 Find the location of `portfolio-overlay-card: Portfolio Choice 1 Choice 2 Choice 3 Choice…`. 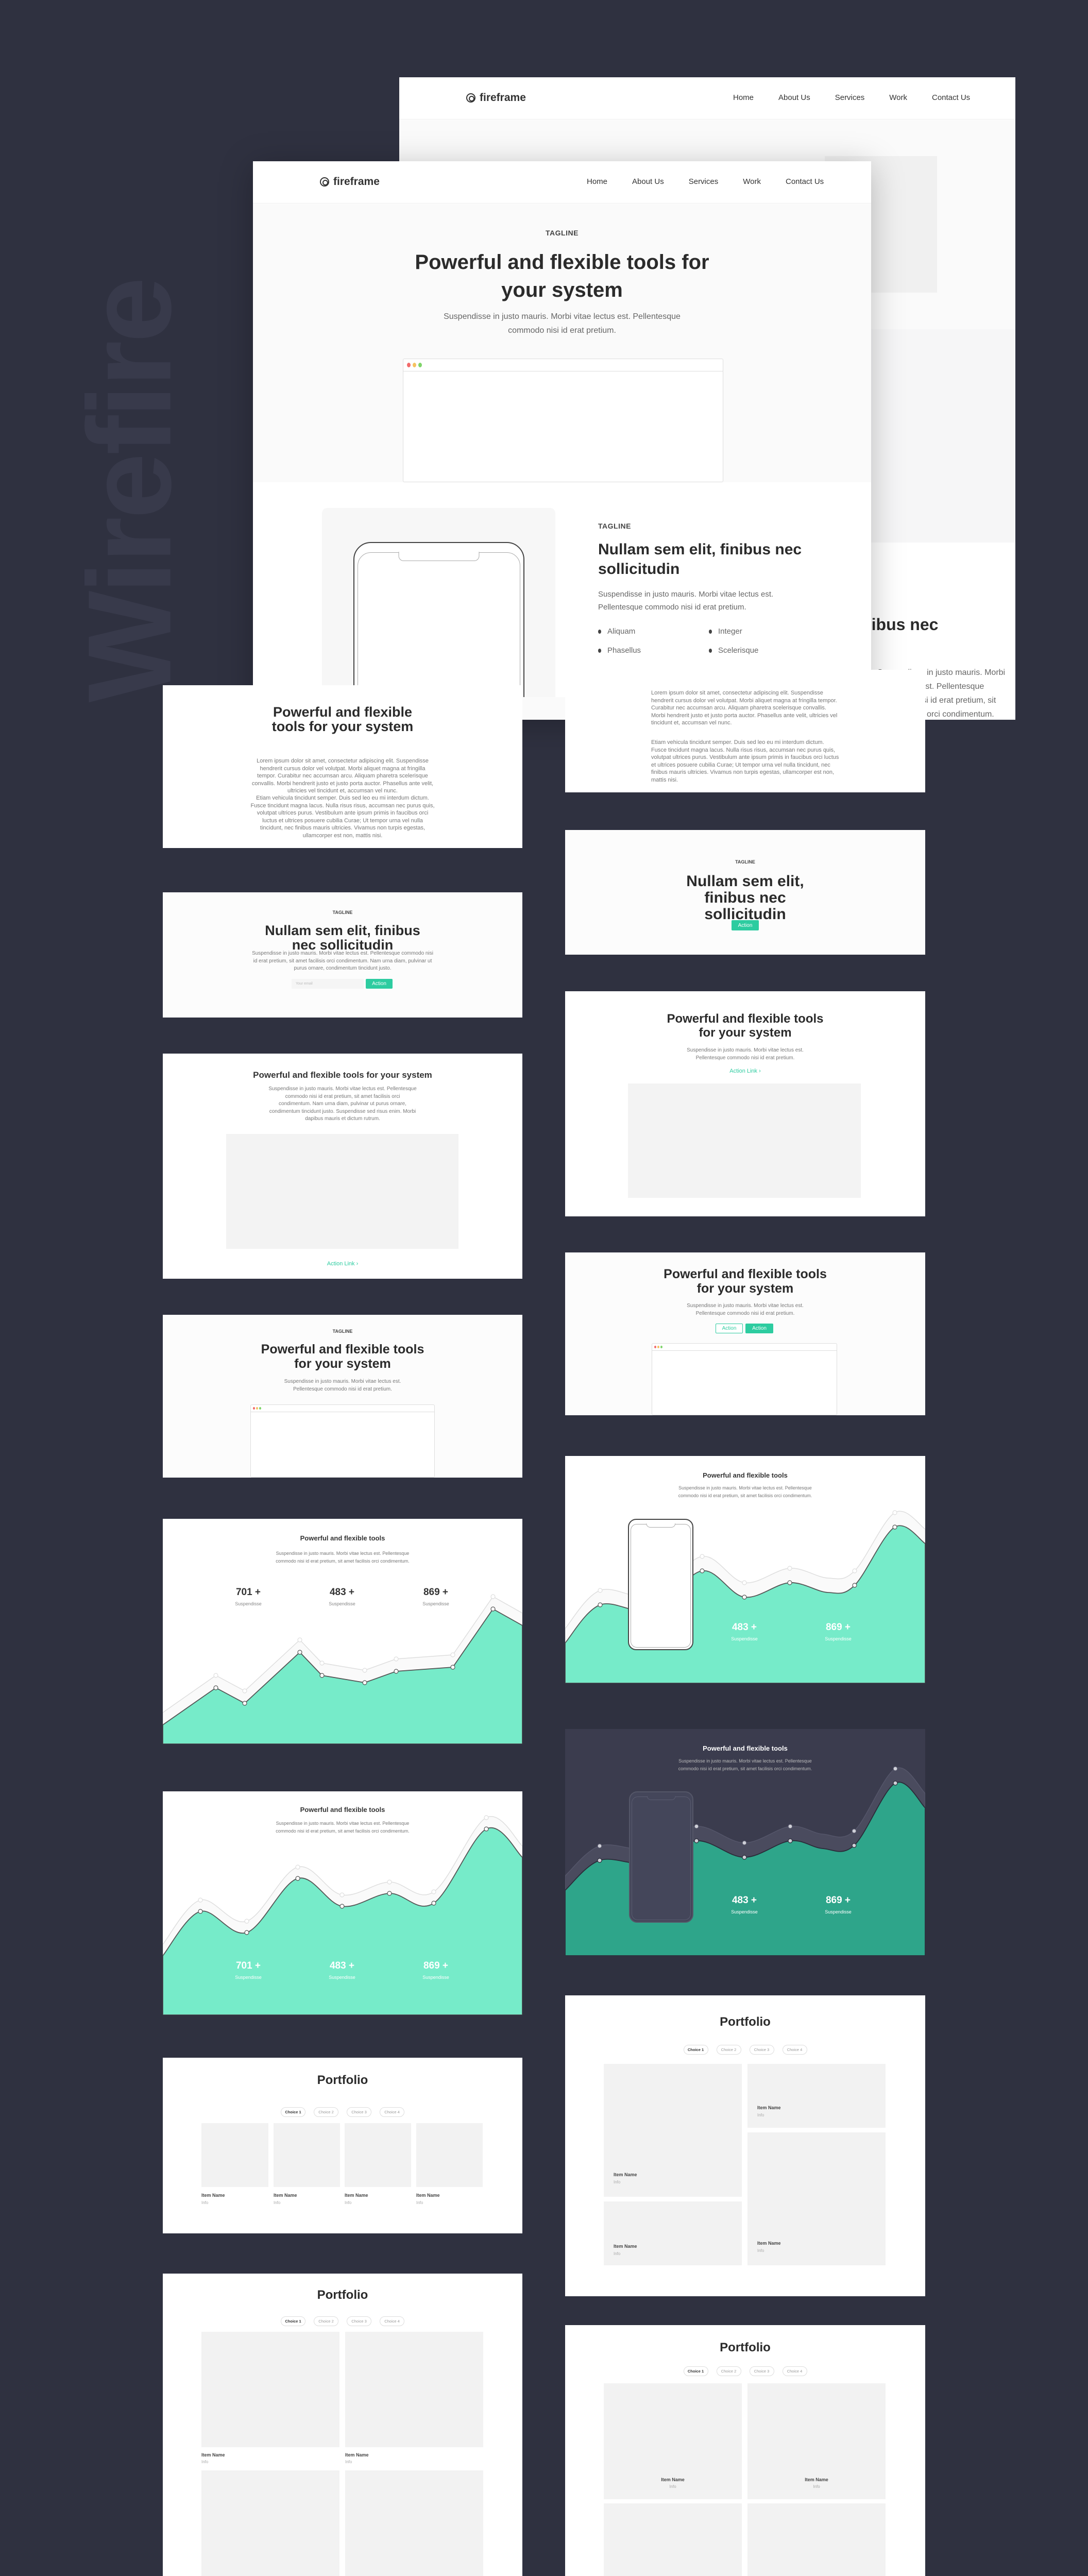

portfolio-overlay-card: Portfolio Choice 1 Choice 2 Choice 3 Choice… is located at coordinates (745, 2450).